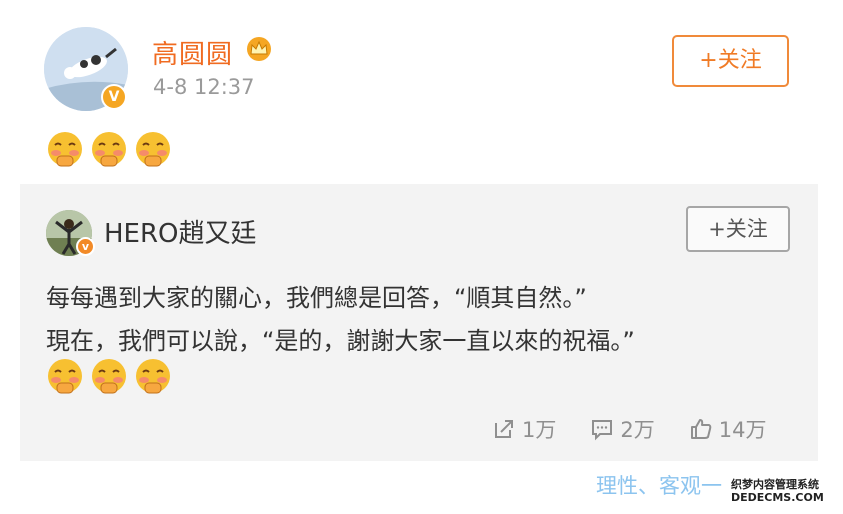 This screenshot has width=843, height=514. I want to click on watermark-text: 理性、客观一, so click(659, 486).